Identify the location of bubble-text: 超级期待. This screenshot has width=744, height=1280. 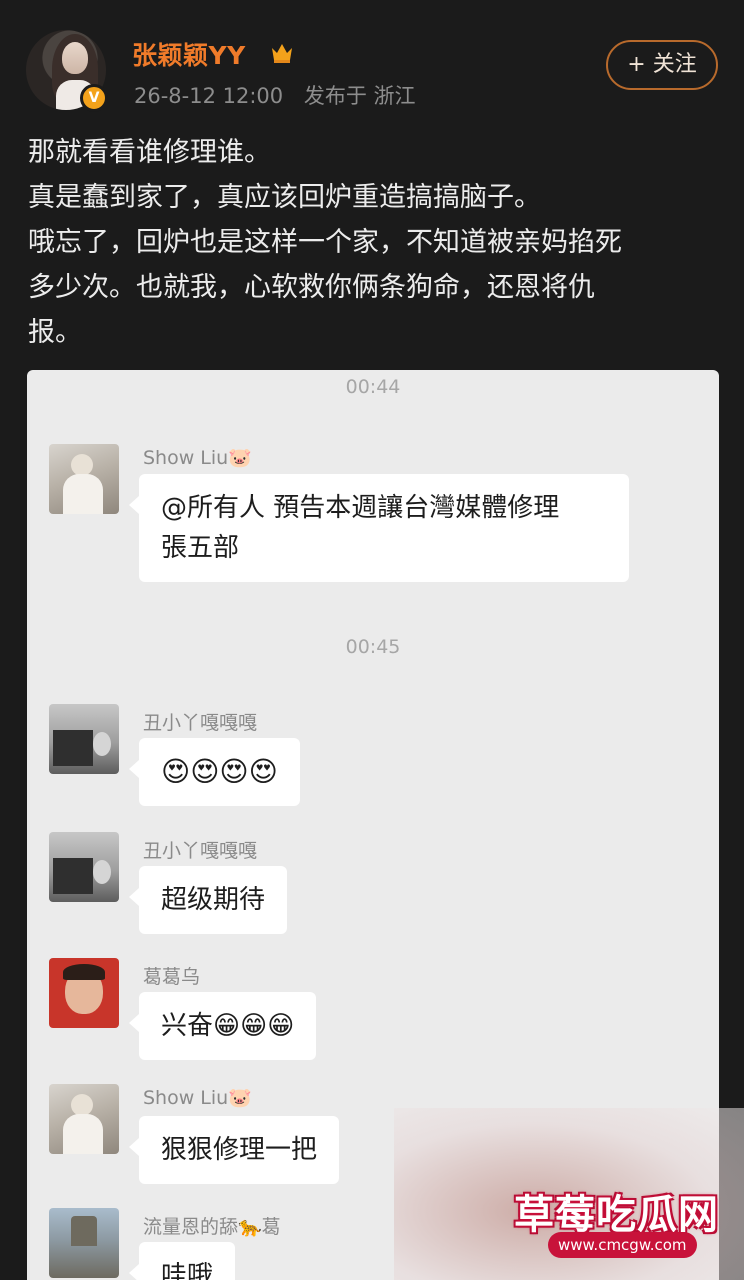
(213, 900).